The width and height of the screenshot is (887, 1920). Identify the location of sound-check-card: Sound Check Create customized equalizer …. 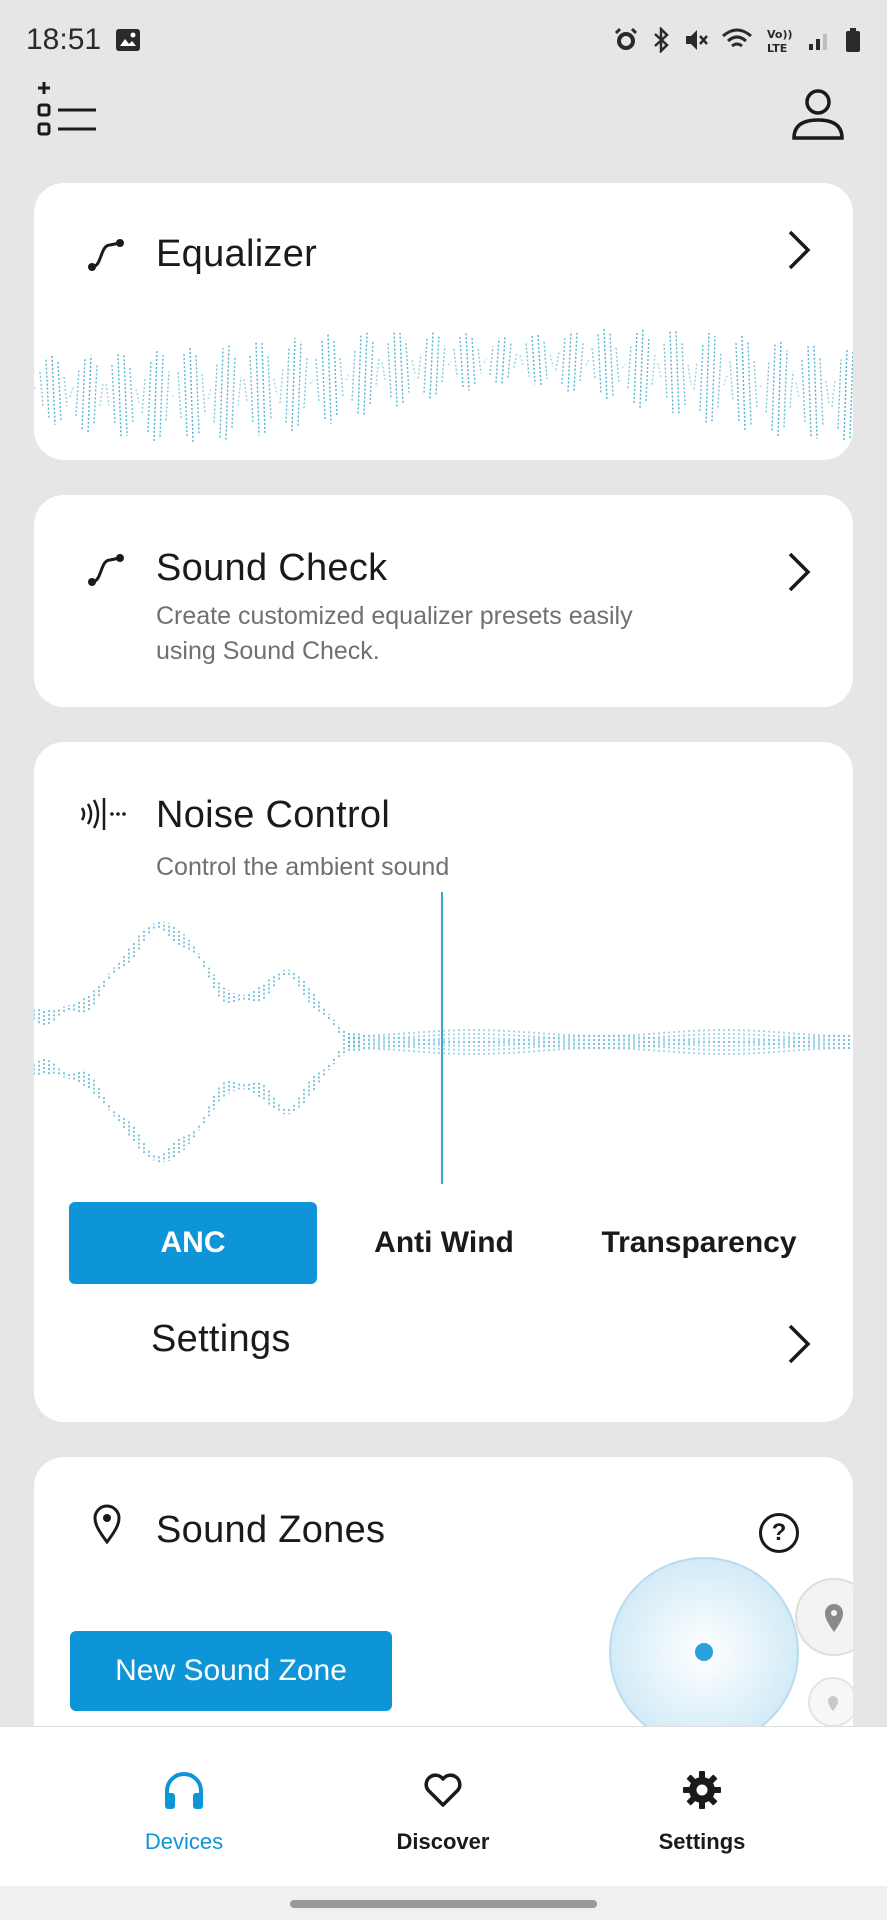
(443, 601).